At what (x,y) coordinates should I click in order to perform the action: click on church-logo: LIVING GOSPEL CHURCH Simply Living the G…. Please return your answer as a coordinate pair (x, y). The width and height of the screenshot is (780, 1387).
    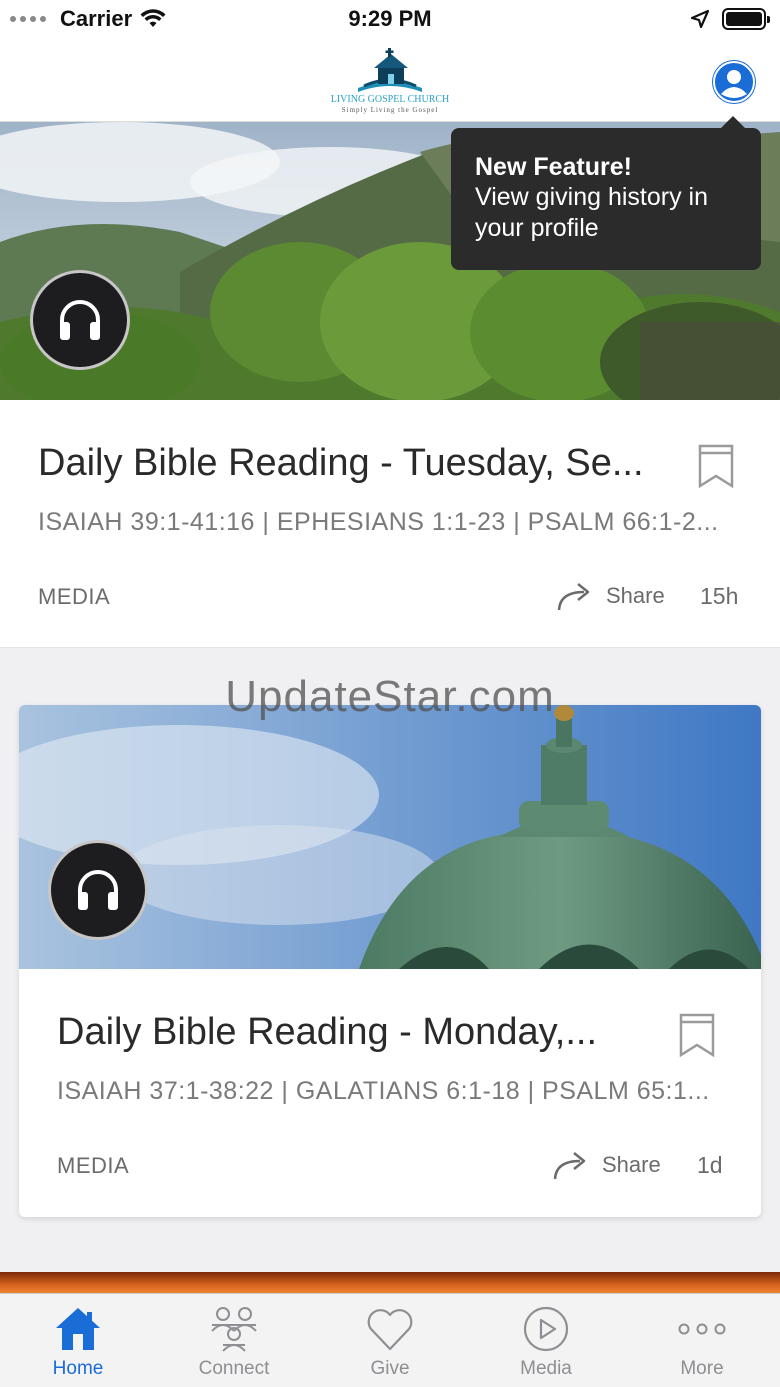
    Looking at the image, I should click on (390, 81).